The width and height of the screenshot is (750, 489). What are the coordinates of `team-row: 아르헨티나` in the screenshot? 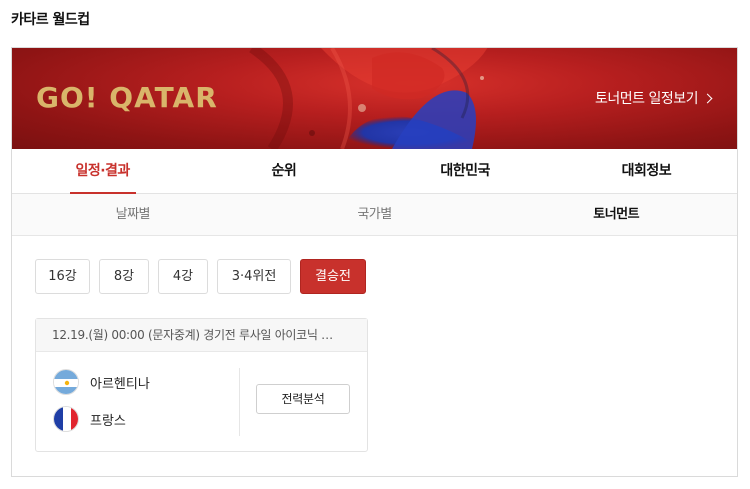 It's located at (101, 382).